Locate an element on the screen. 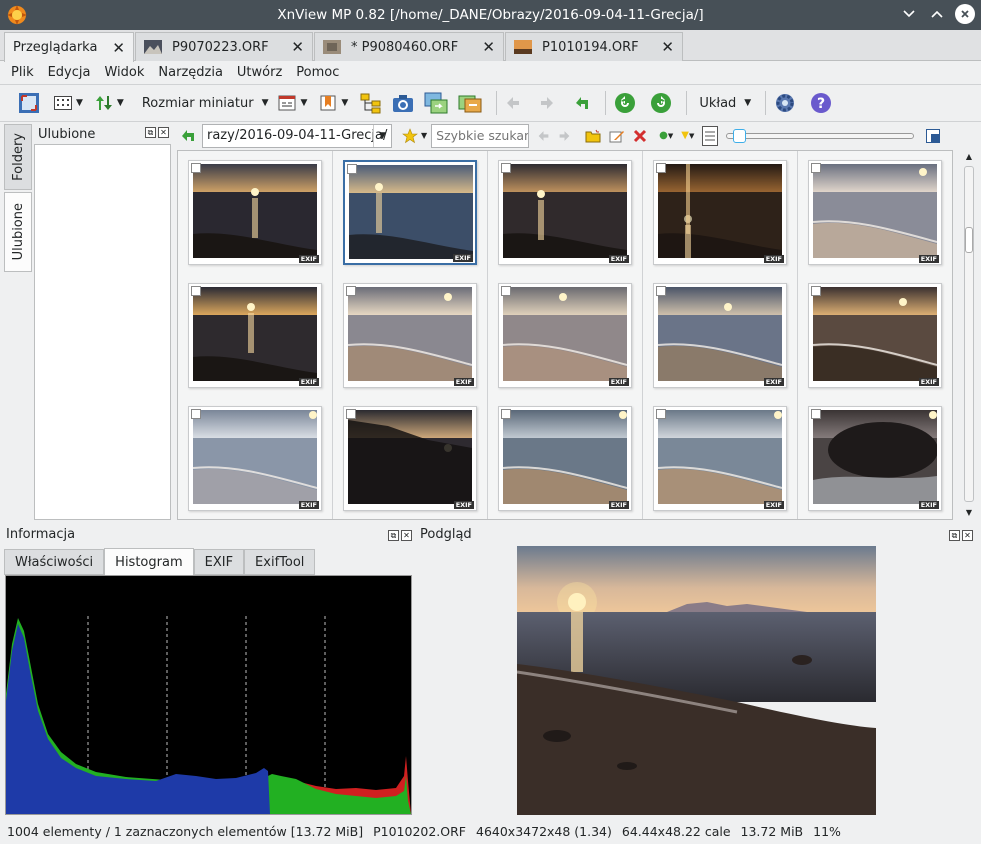 The image size is (981, 844). filter-button: ▼ is located at coordinates (292, 103).